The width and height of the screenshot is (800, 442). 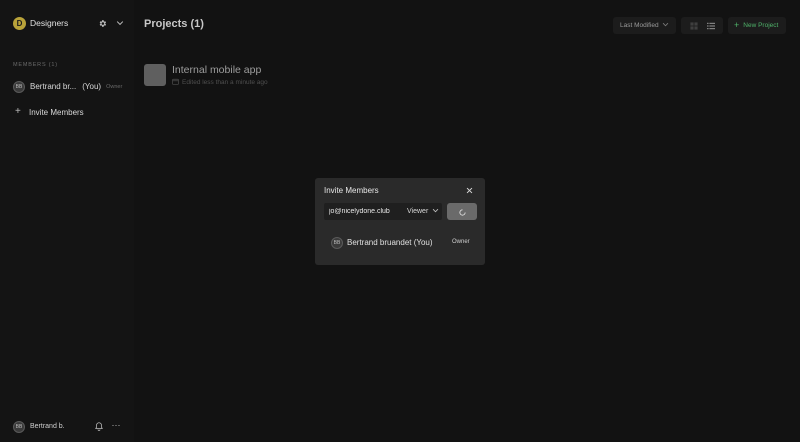 I want to click on current-user: BB Bertrand b. ···, so click(x=70, y=426).